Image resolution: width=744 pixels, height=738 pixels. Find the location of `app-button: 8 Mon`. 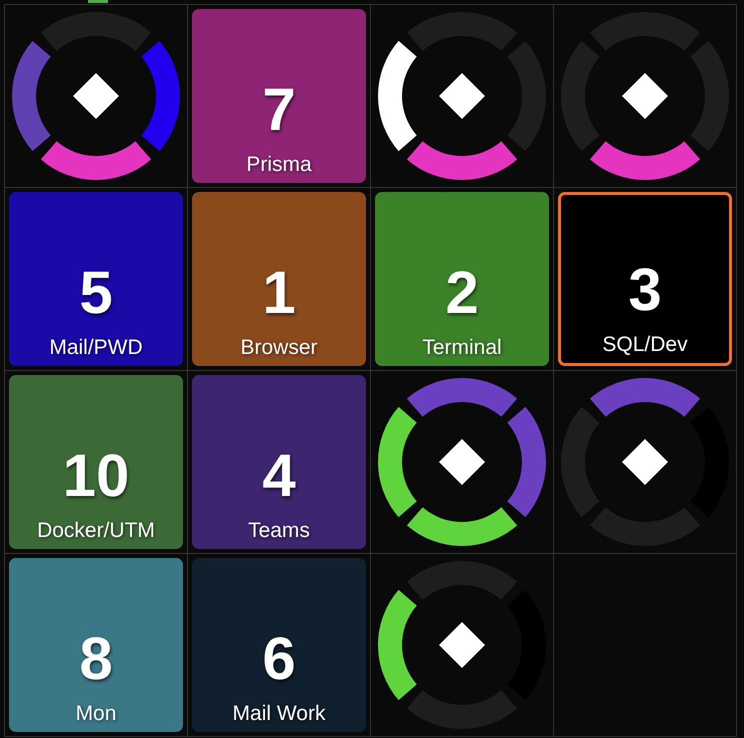

app-button: 8 Mon is located at coordinates (96, 645).